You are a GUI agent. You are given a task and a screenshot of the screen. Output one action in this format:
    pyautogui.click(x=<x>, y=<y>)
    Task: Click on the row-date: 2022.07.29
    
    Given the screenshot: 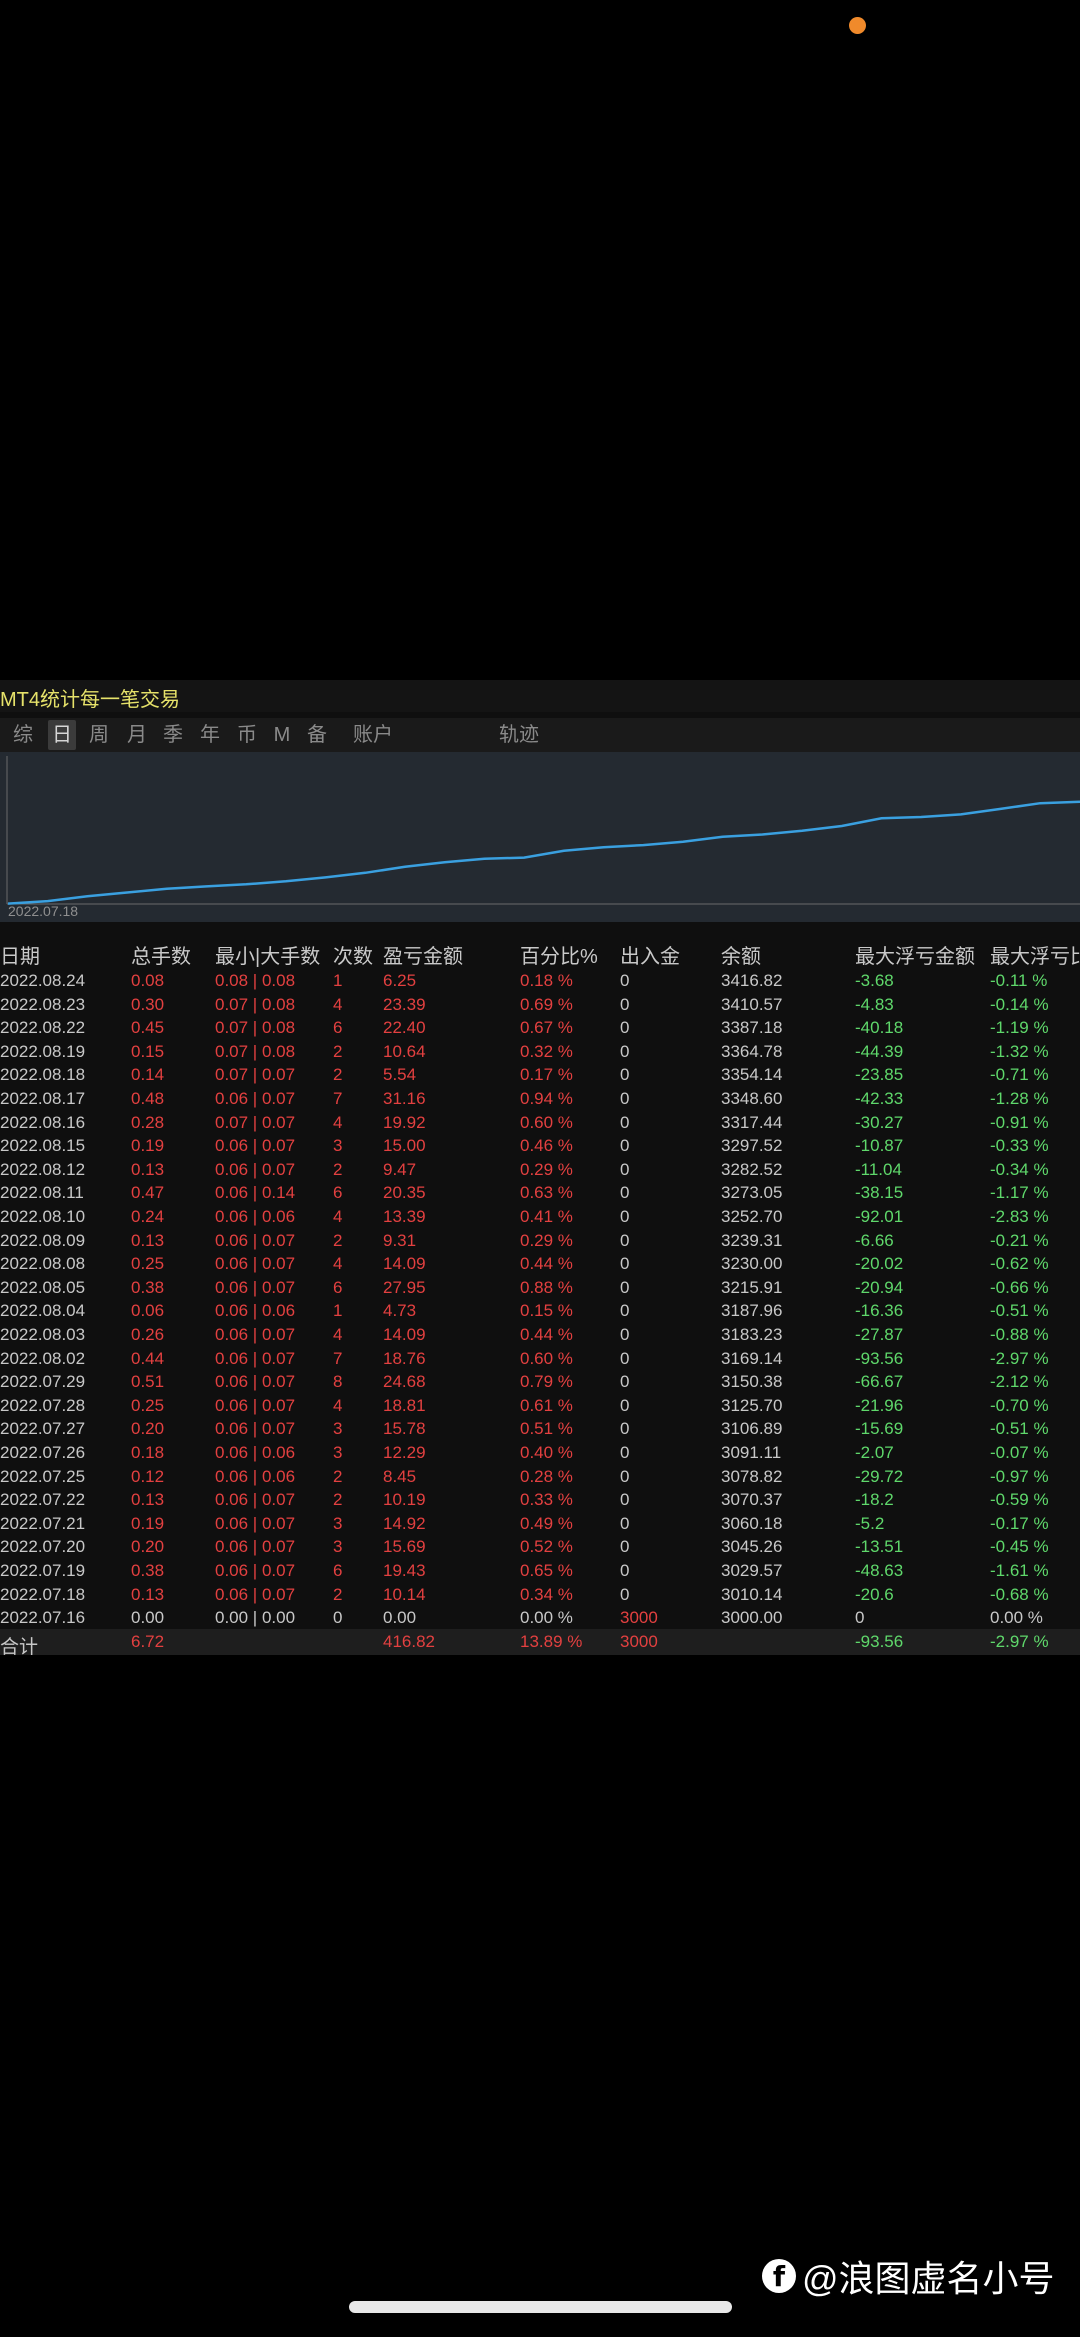 What is the action you would take?
    pyautogui.click(x=43, y=1382)
    